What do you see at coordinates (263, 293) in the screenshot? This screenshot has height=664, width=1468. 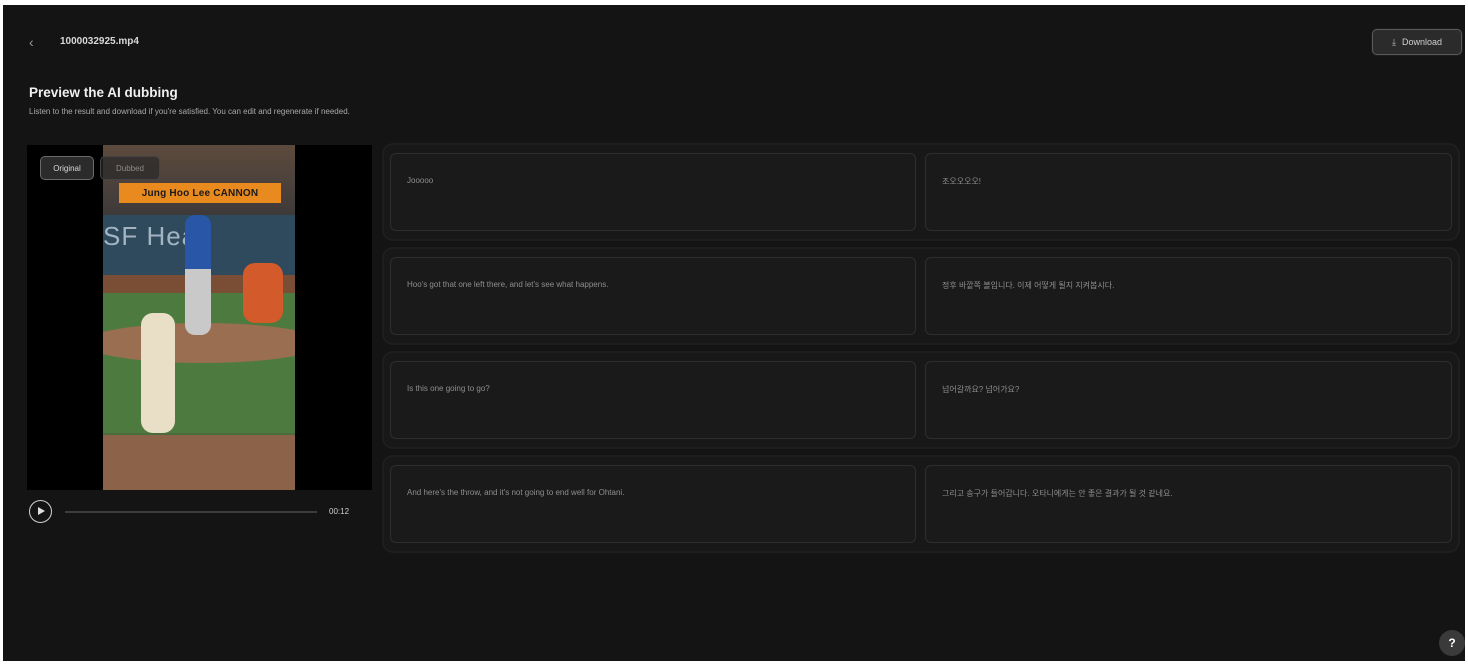 I see `video-catcher` at bounding box center [263, 293].